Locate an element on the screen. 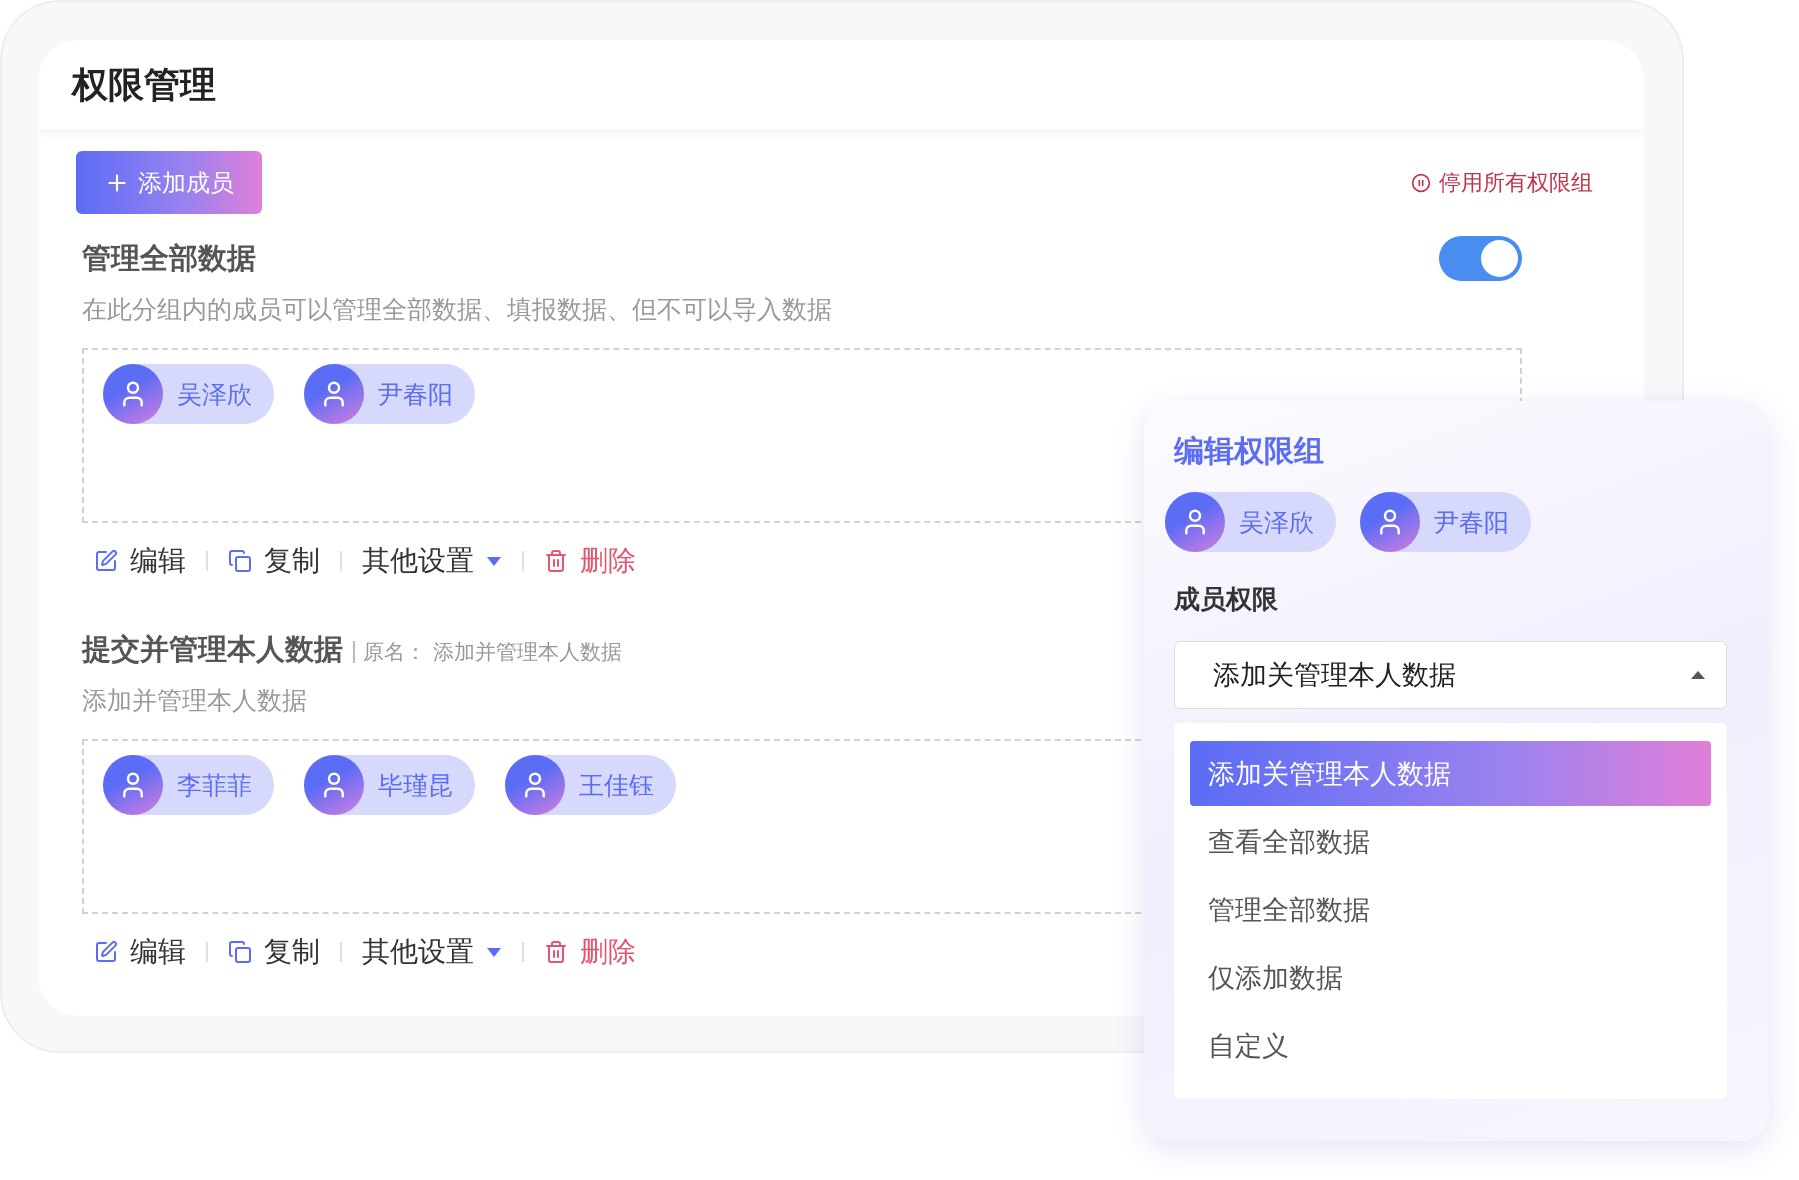 The image size is (1799, 1180). dropdown-option: 管理全部数据 is located at coordinates (1450, 909).